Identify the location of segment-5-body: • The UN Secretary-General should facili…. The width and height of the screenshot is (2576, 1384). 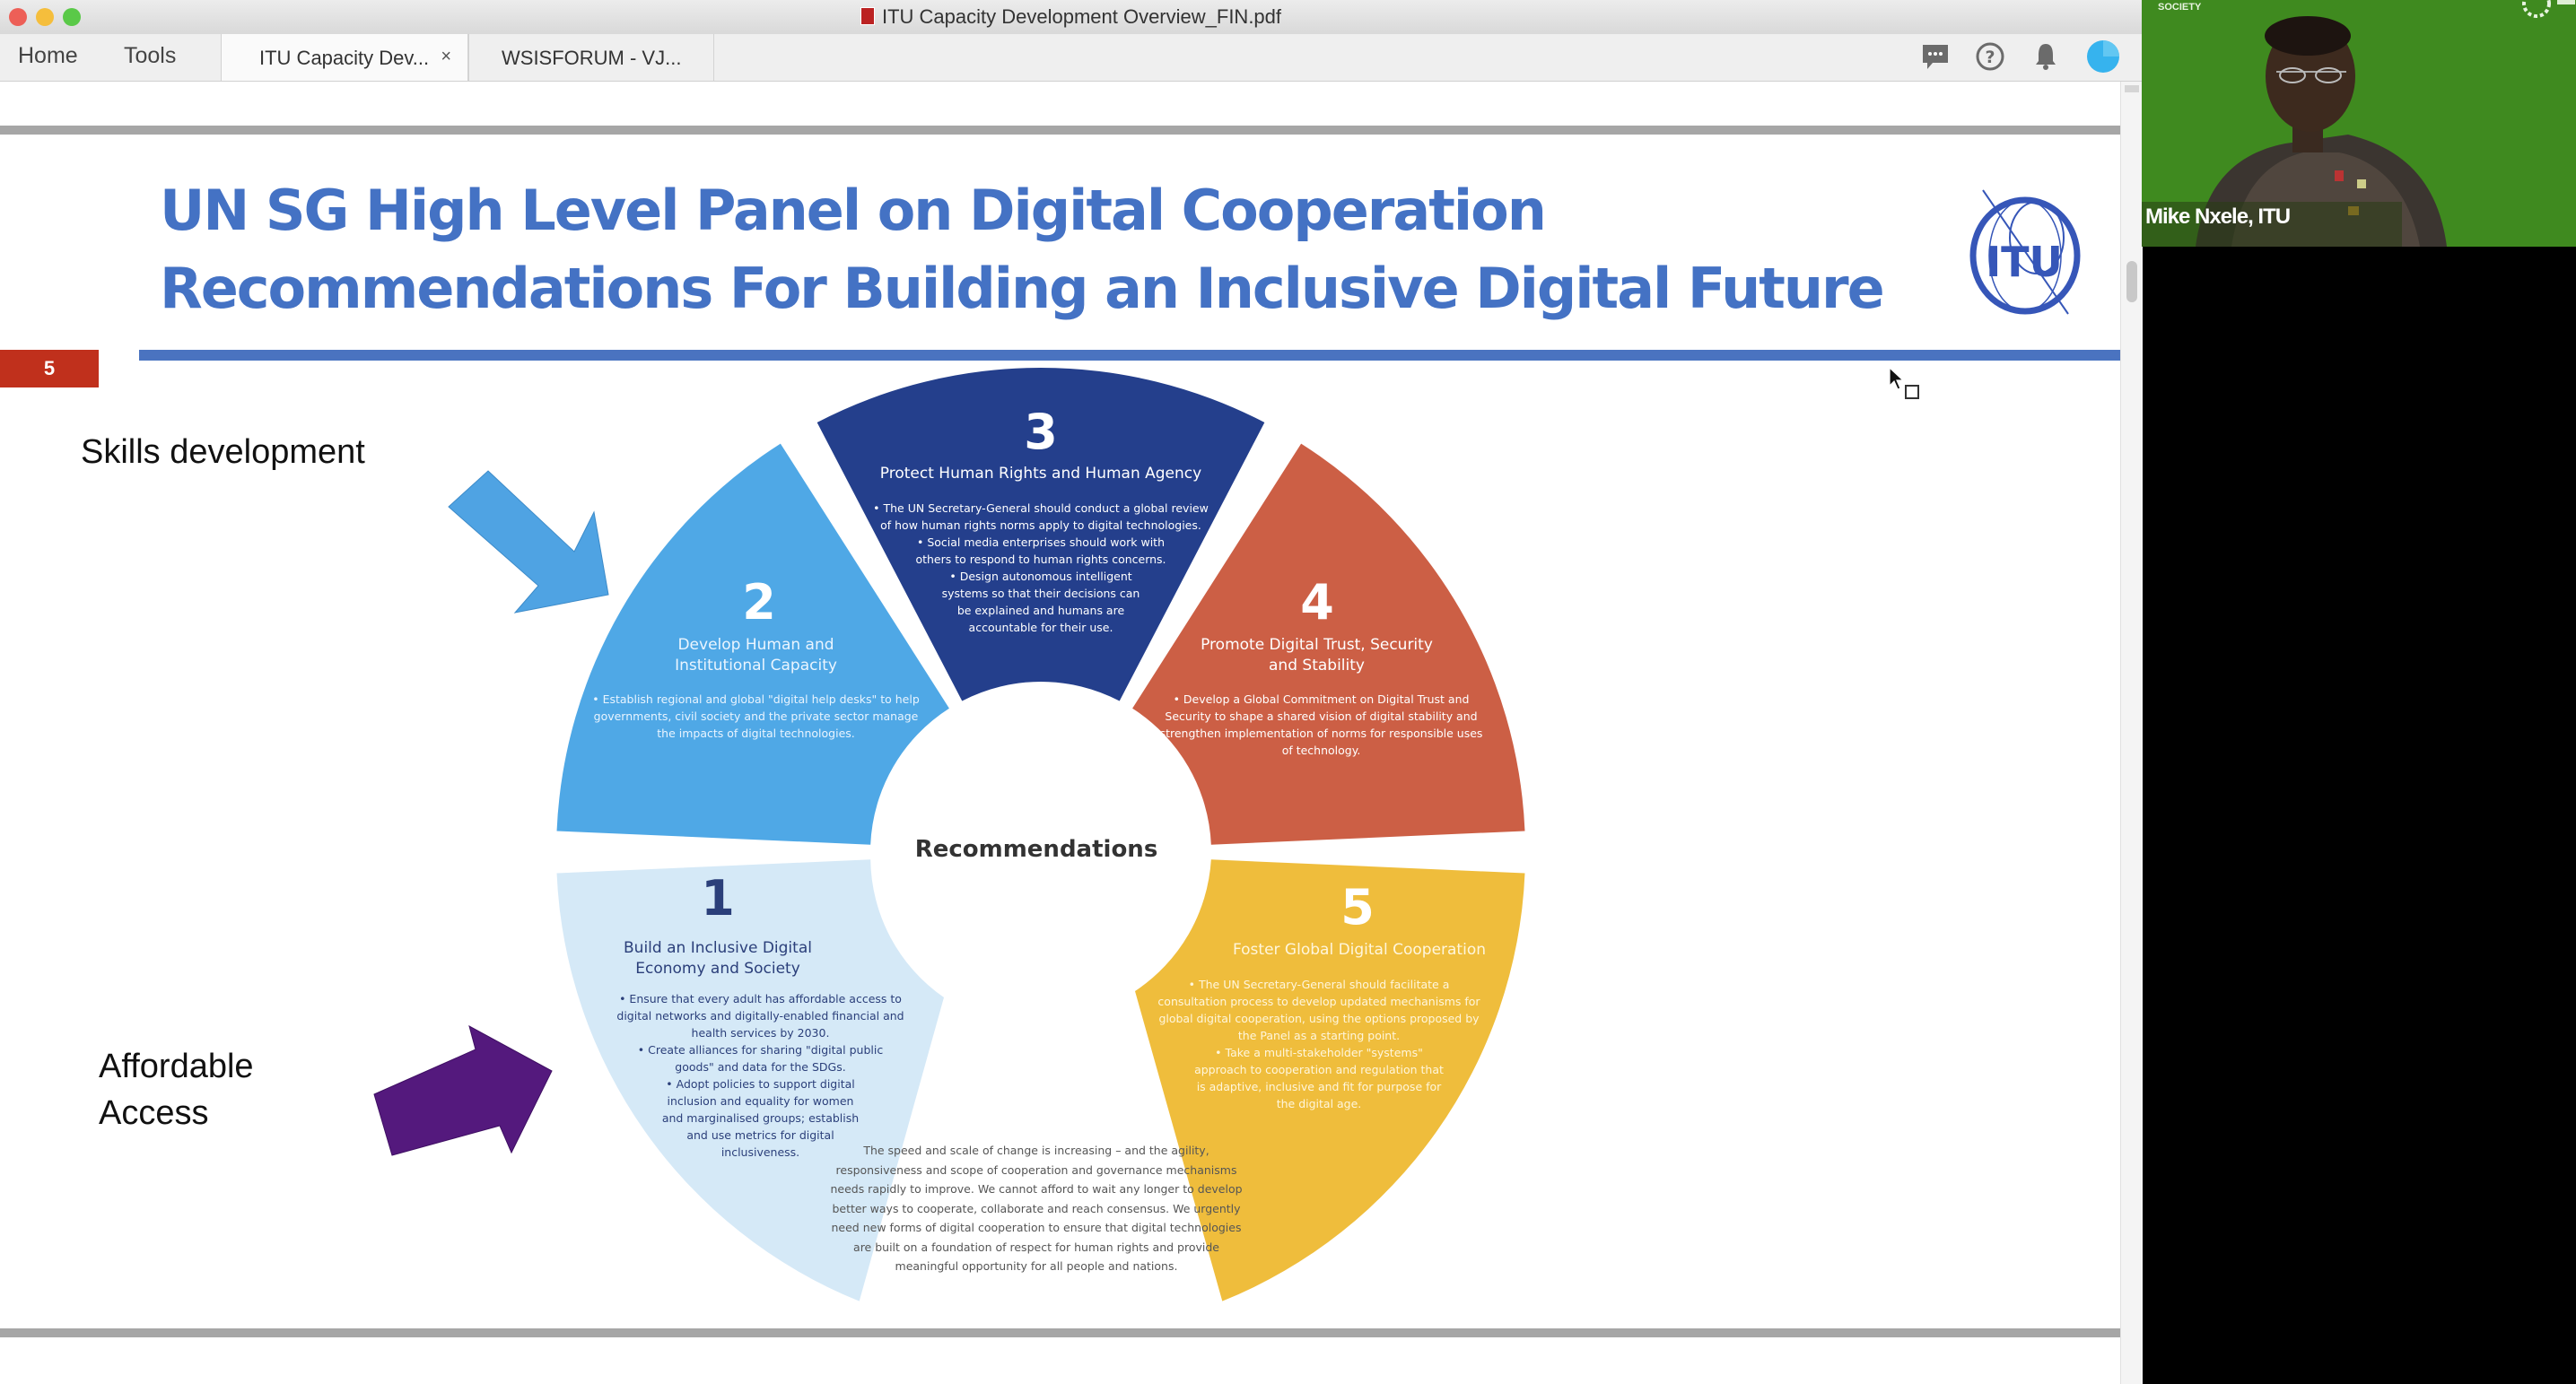
(1319, 1044).